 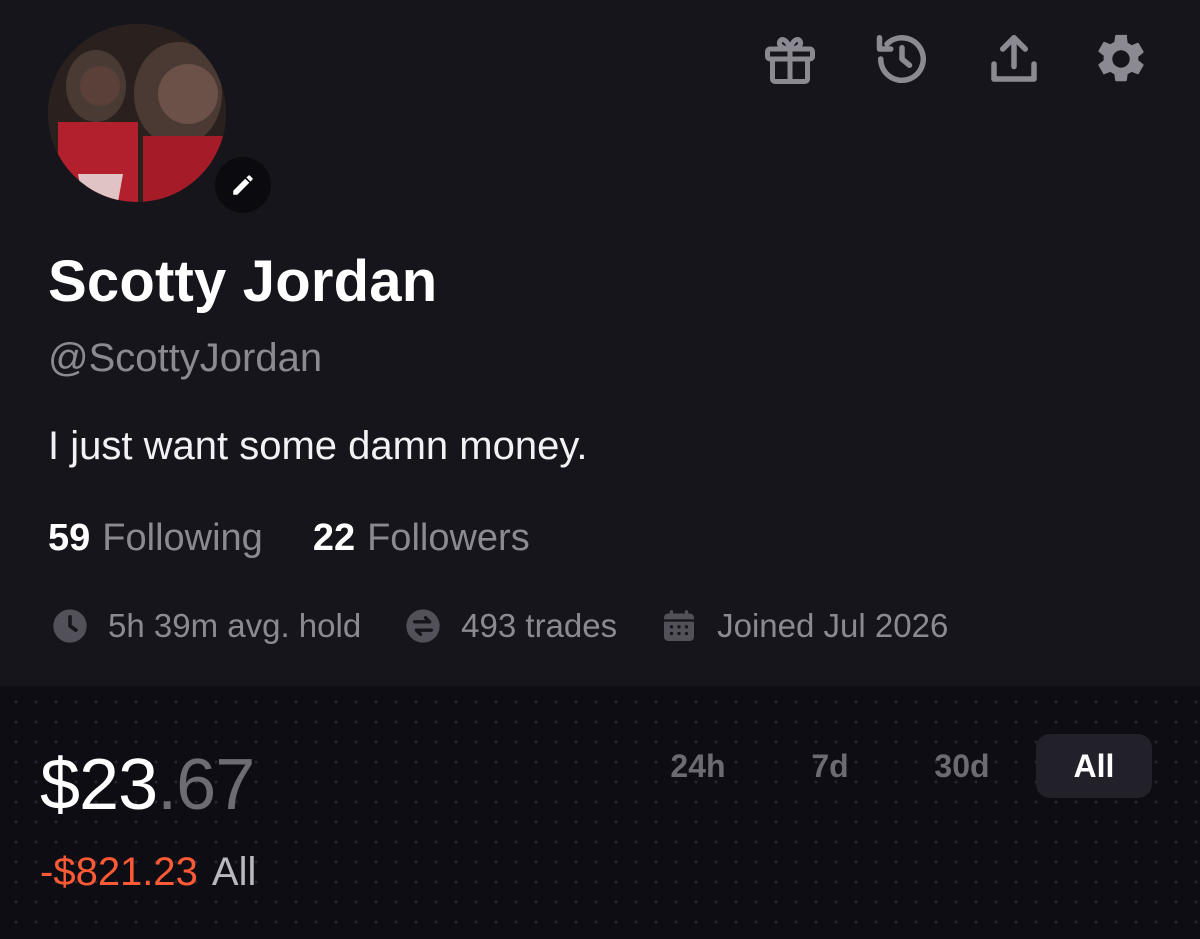 What do you see at coordinates (243, 281) in the screenshot?
I see `display-name: Scotty Jordan` at bounding box center [243, 281].